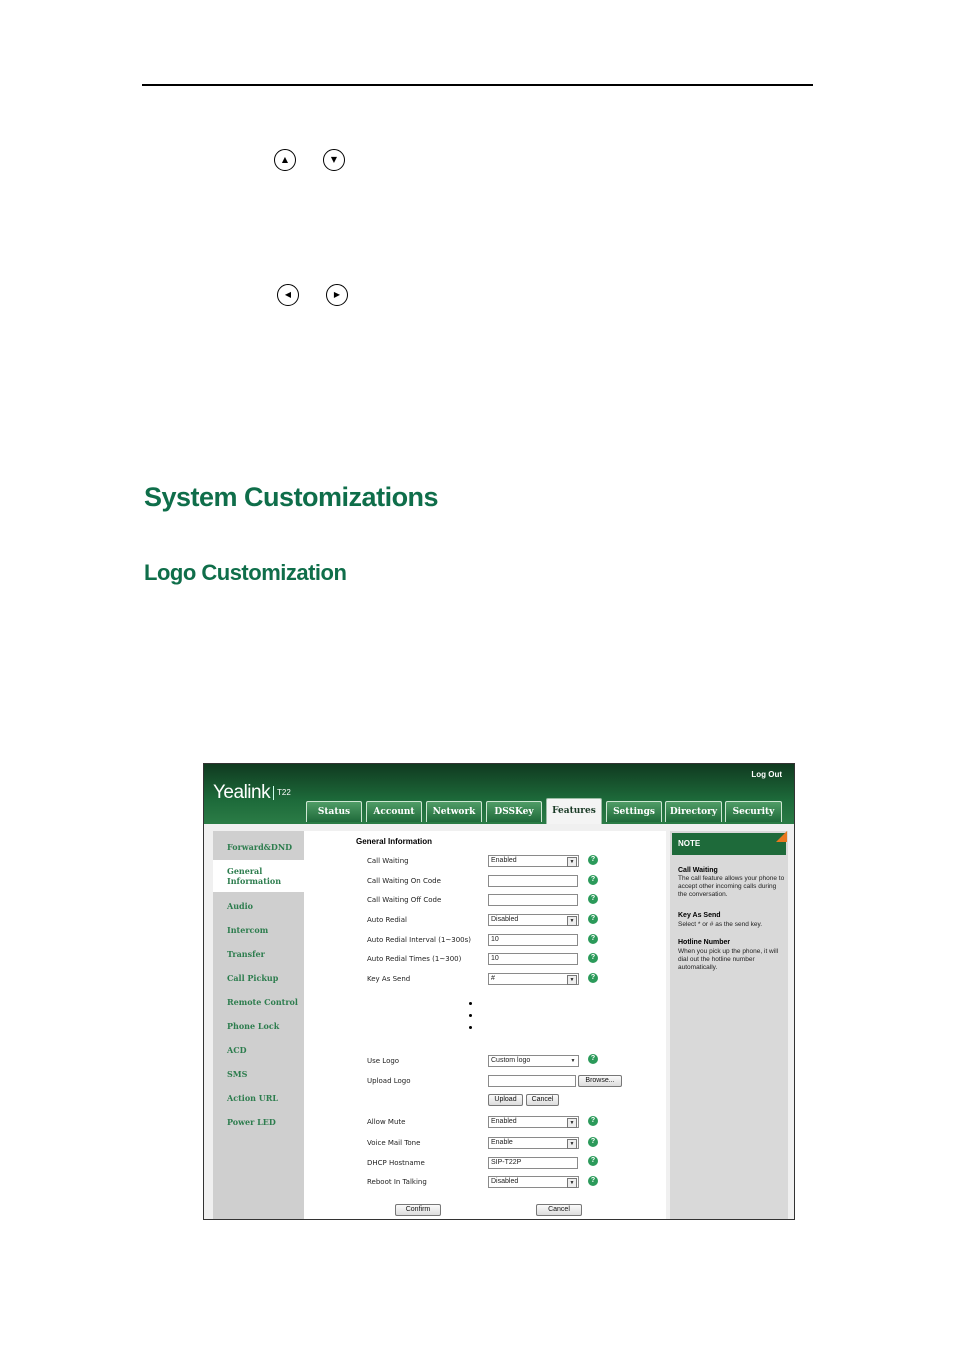 This screenshot has height=1348, width=953. What do you see at coordinates (720, 924) in the screenshot?
I see `note-text-key-as-send: Select * or # as the send key.` at bounding box center [720, 924].